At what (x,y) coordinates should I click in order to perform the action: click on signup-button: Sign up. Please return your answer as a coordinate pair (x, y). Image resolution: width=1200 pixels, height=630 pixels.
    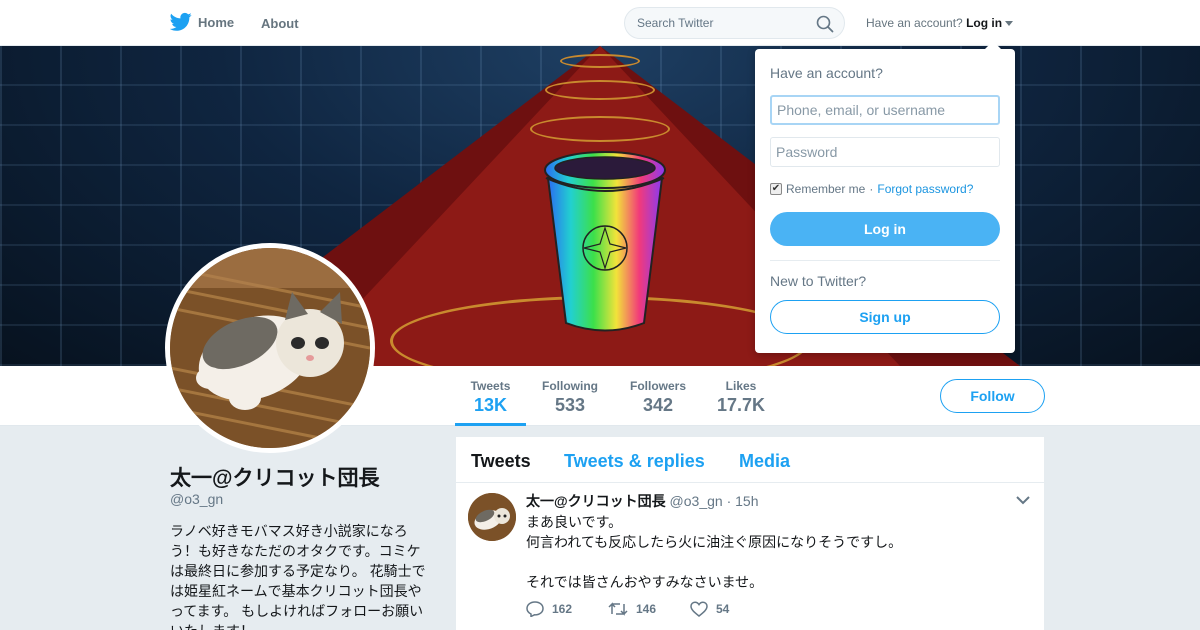
    Looking at the image, I should click on (885, 317).